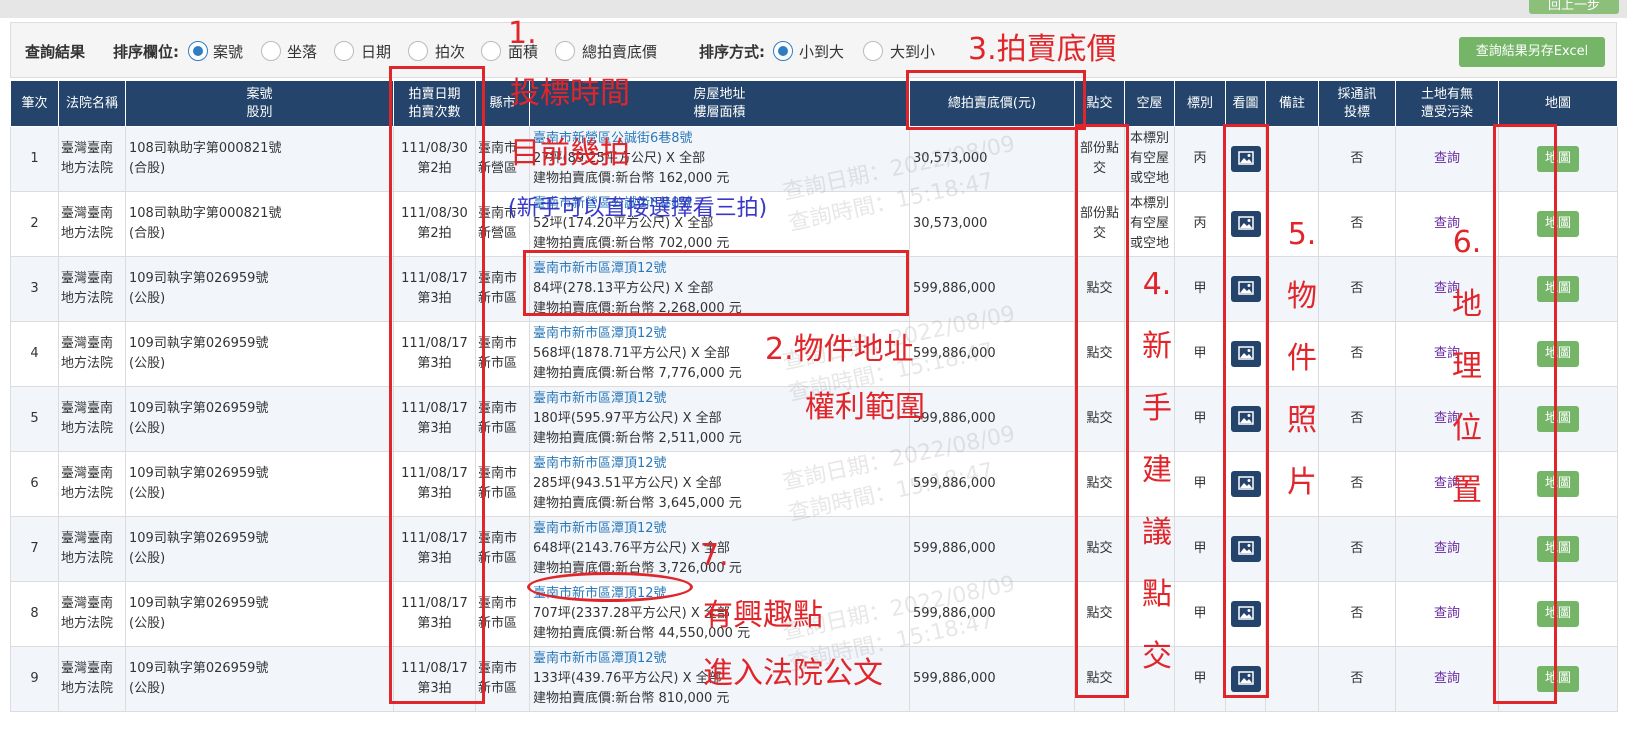  Describe the element at coordinates (992, 103) in the screenshot. I see `col-price: 總拍賣底價(元)` at that location.